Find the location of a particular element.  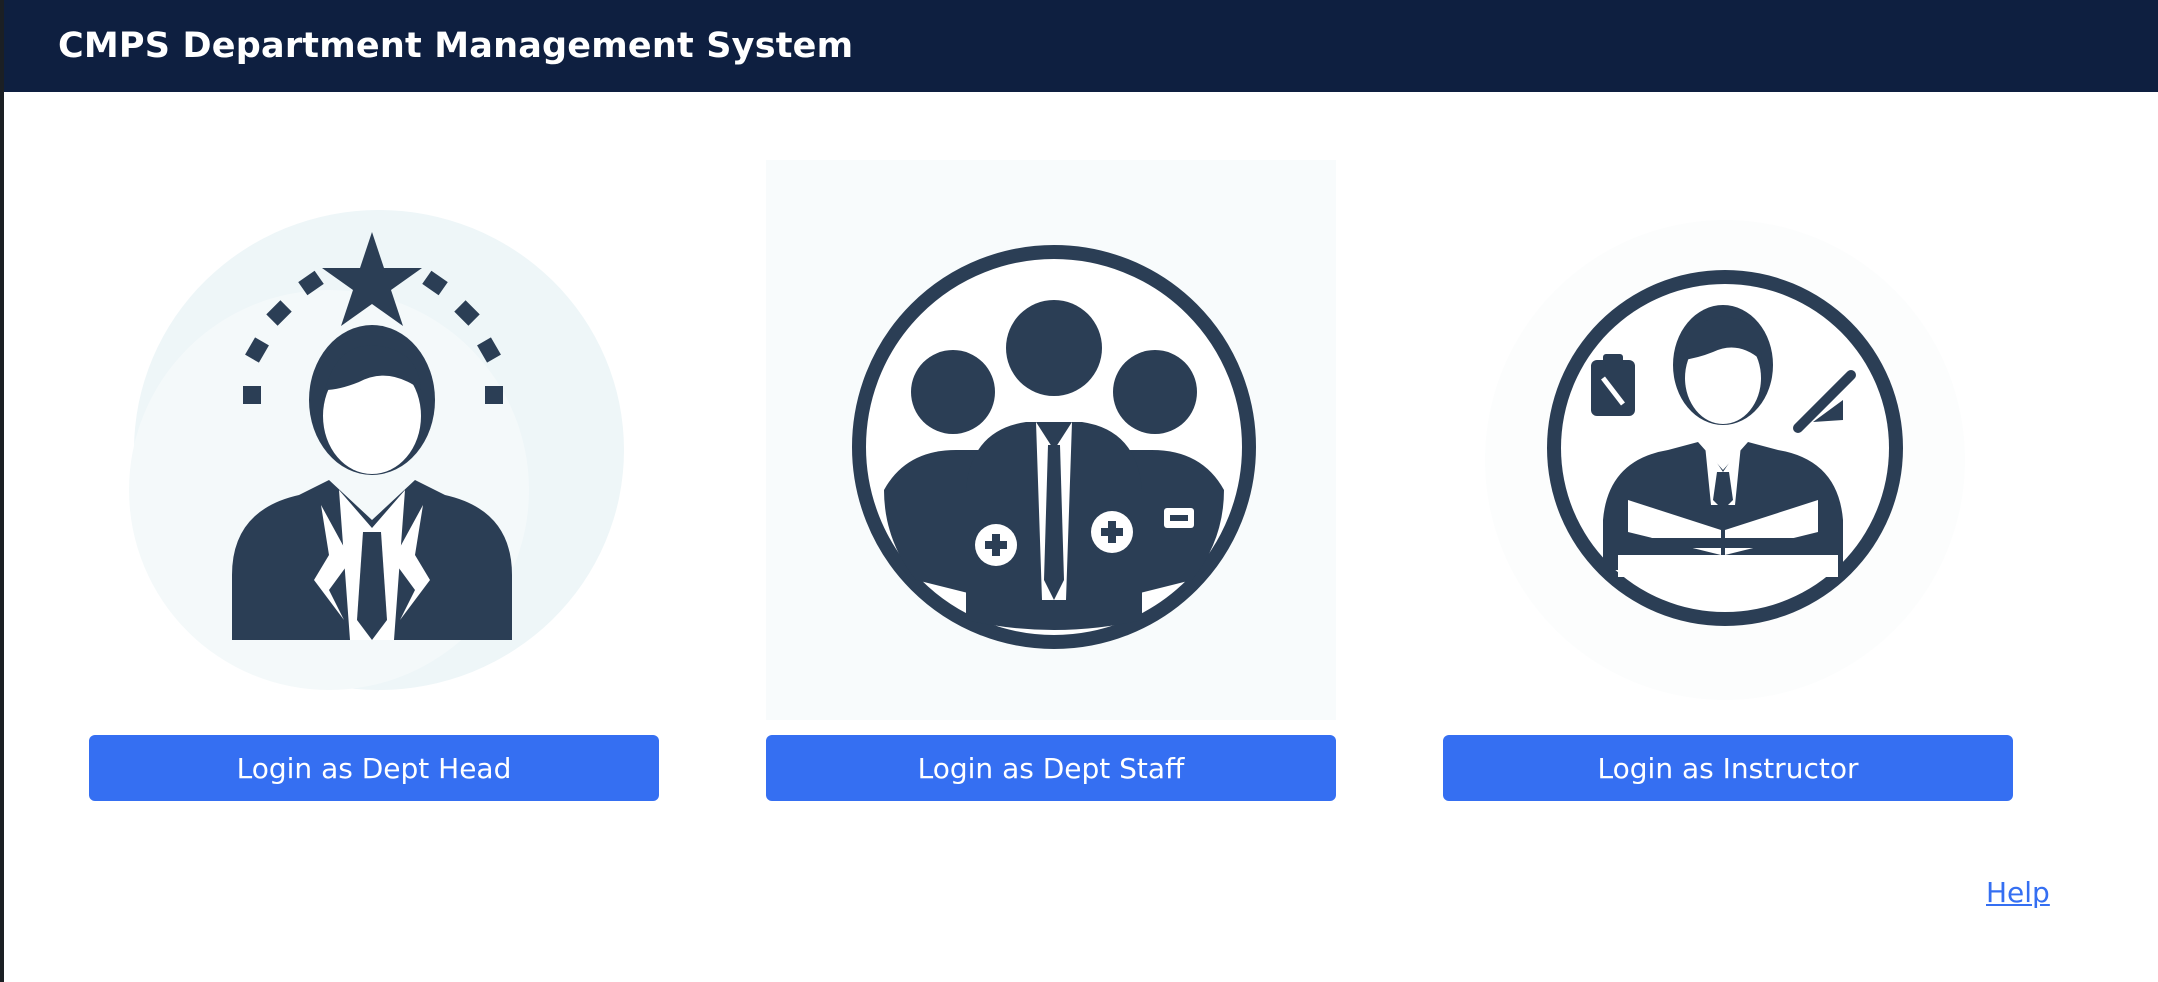

app-title: CMPS Department Management System is located at coordinates (456, 46).